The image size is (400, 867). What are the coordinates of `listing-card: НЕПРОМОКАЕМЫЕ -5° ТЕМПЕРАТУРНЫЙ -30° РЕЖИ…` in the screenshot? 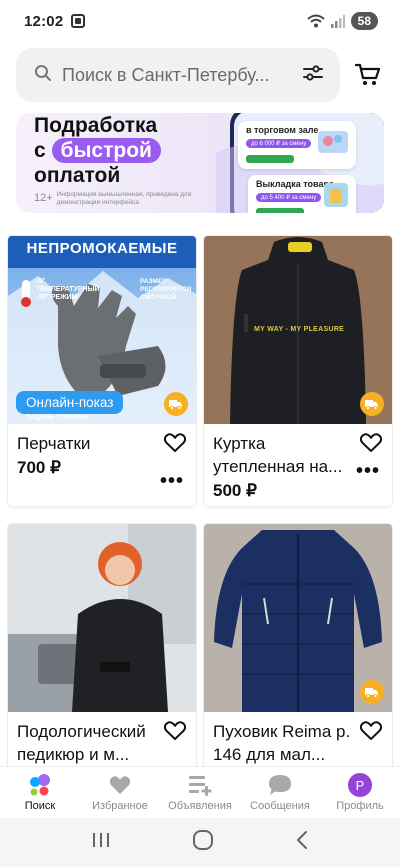 It's located at (102, 371).